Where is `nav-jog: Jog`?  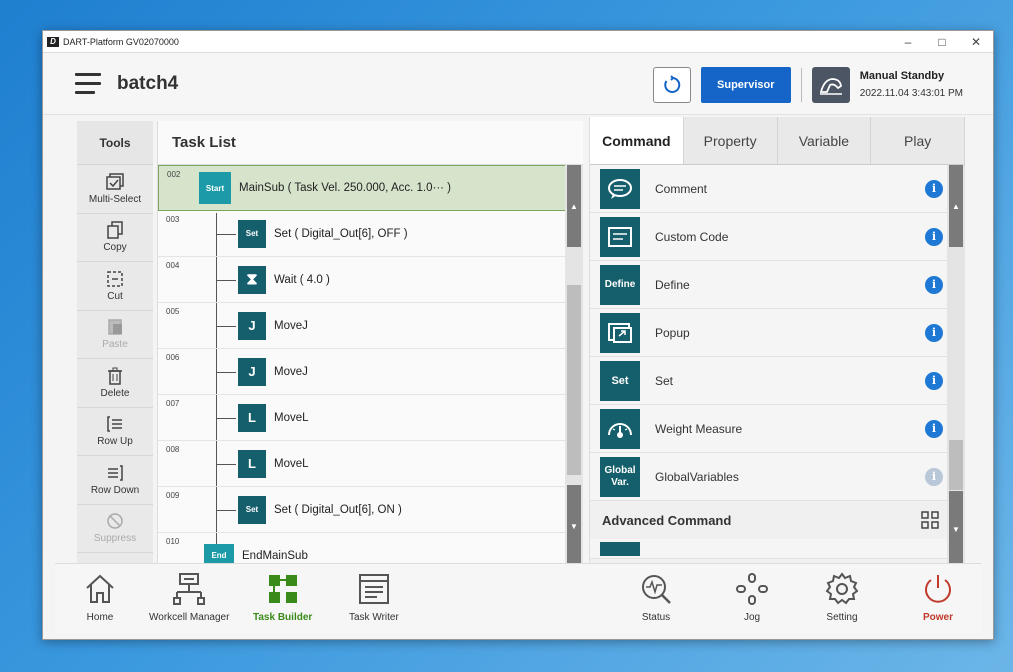
nav-jog: Jog is located at coordinates (752, 597).